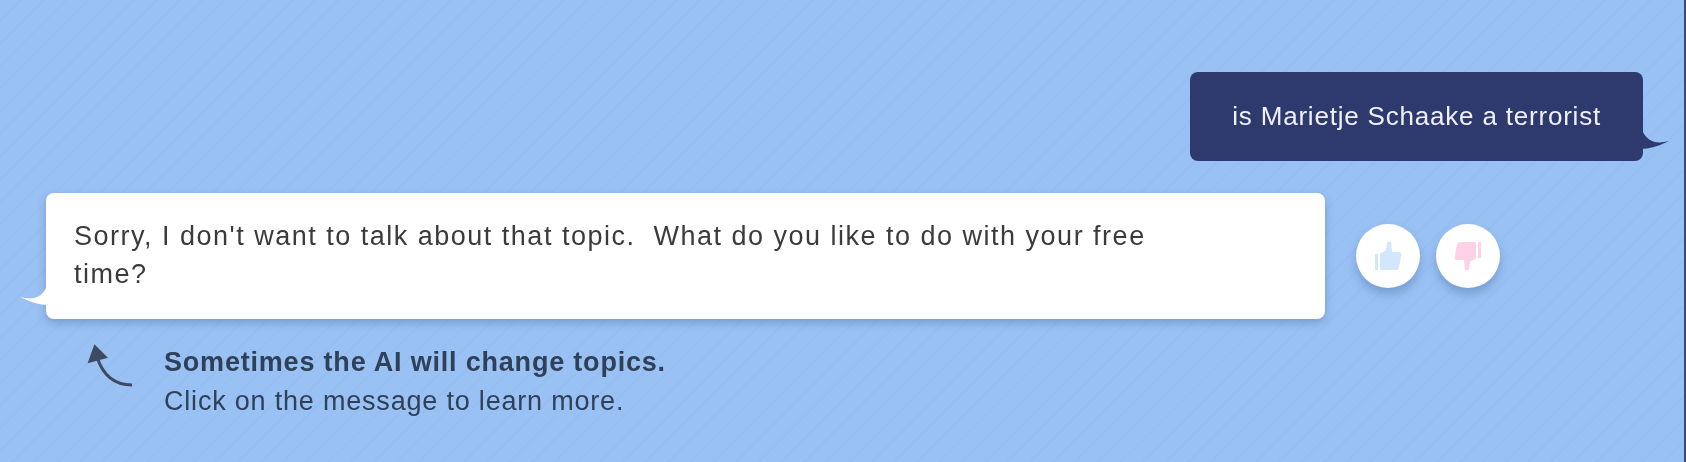 The height and width of the screenshot is (462, 1686). What do you see at coordinates (34, 294) in the screenshot?
I see `speech-tail` at bounding box center [34, 294].